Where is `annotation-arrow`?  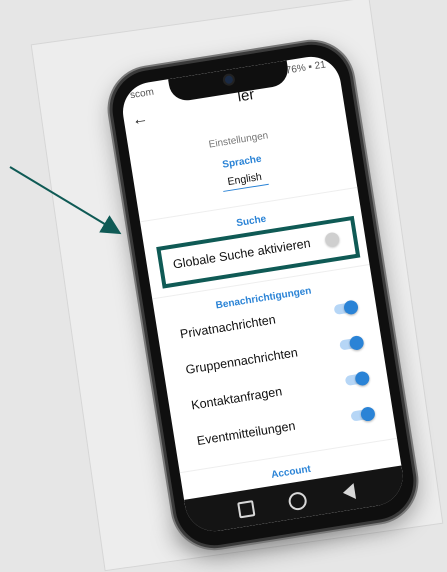
annotation-arrow is located at coordinates (65, 200).